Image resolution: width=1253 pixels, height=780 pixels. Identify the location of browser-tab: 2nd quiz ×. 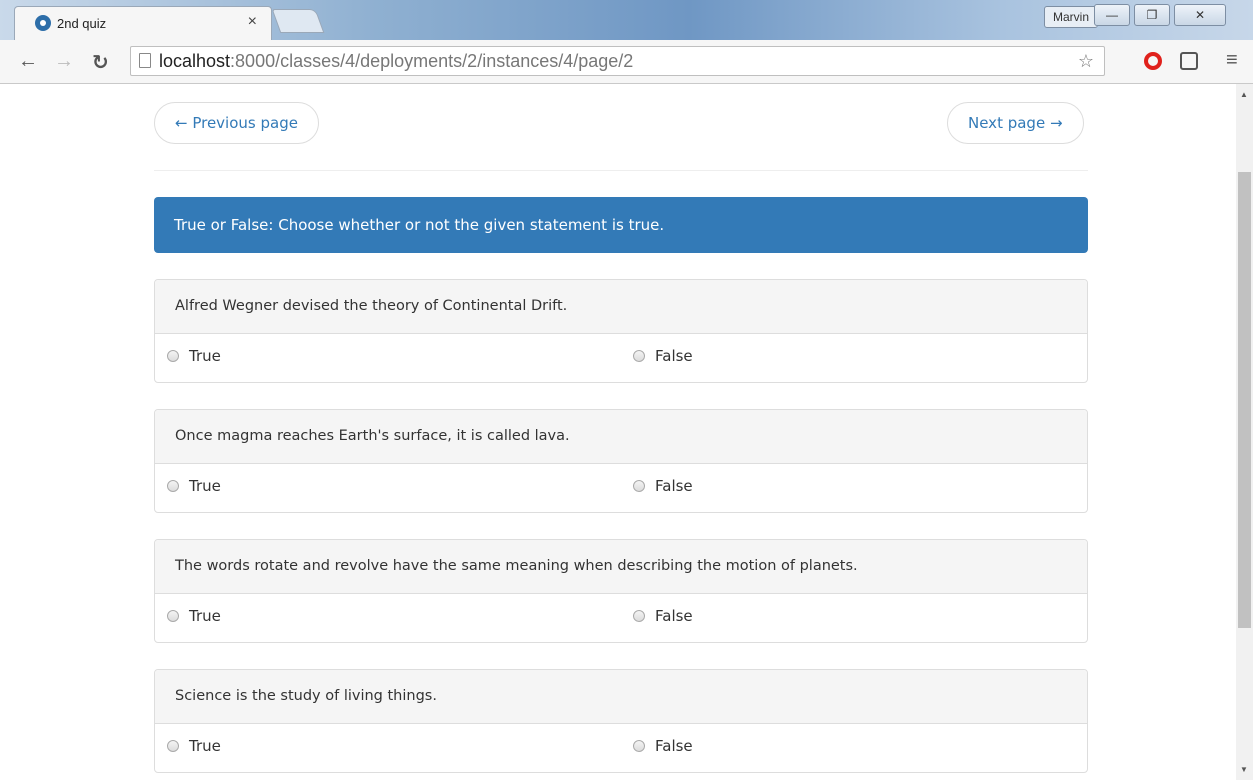
(143, 23).